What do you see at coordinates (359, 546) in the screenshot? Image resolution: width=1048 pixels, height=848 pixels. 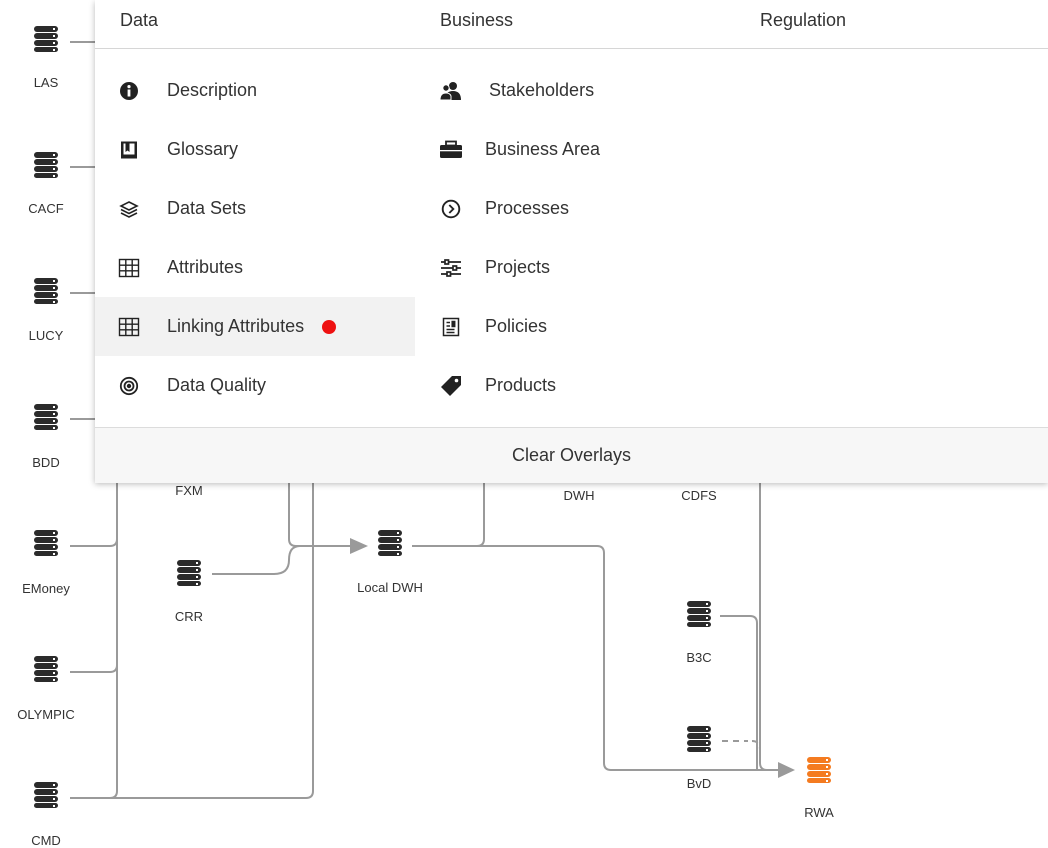 I see `arrow-localdwh` at bounding box center [359, 546].